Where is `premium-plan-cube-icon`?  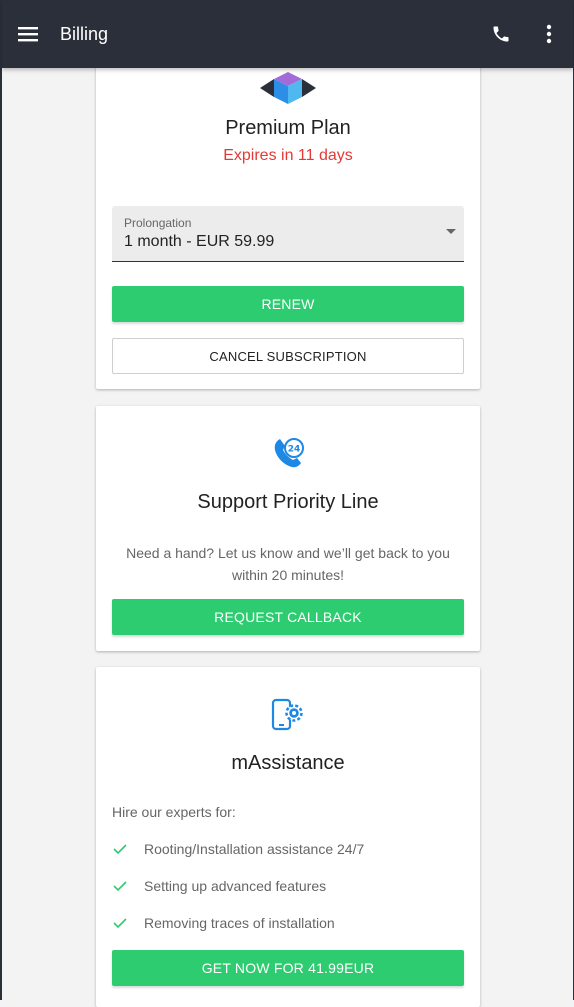 premium-plan-cube-icon is located at coordinates (288, 88).